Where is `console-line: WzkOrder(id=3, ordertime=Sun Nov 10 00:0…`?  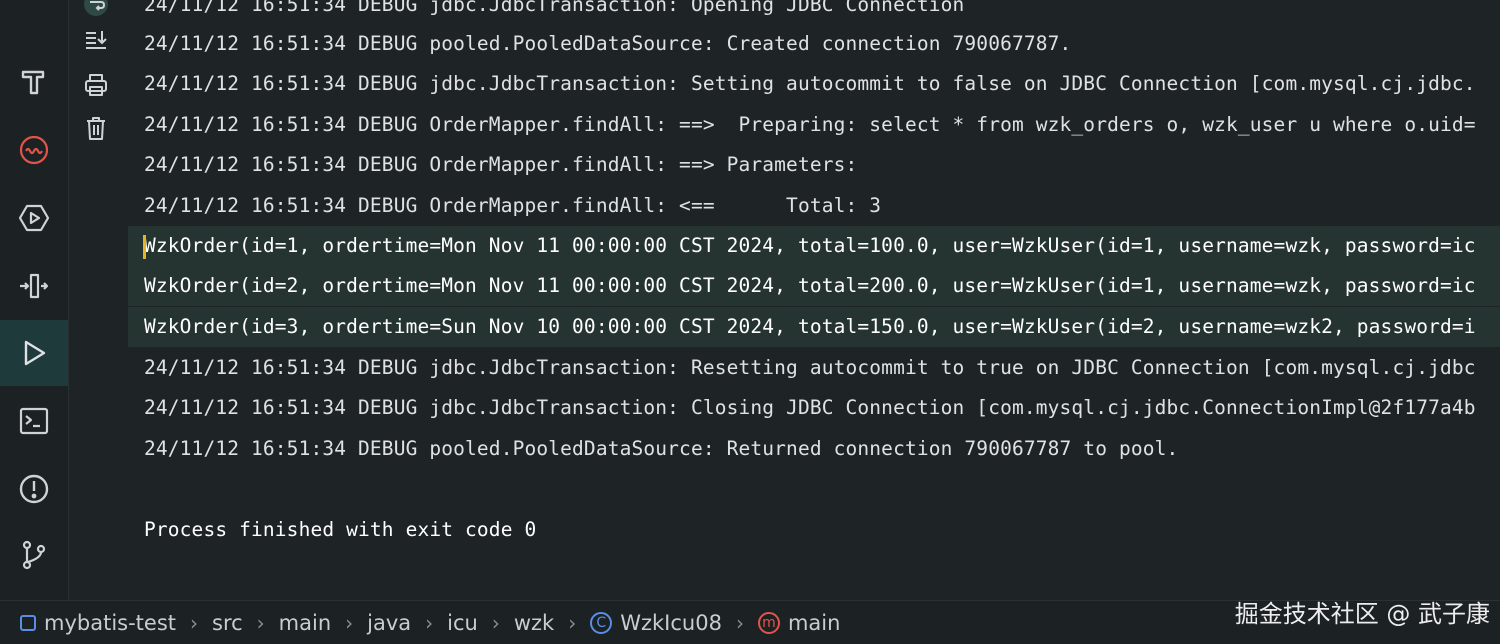
console-line: WzkOrder(id=3, ordertime=Sun Nov 10 00:0… is located at coordinates (814, 327).